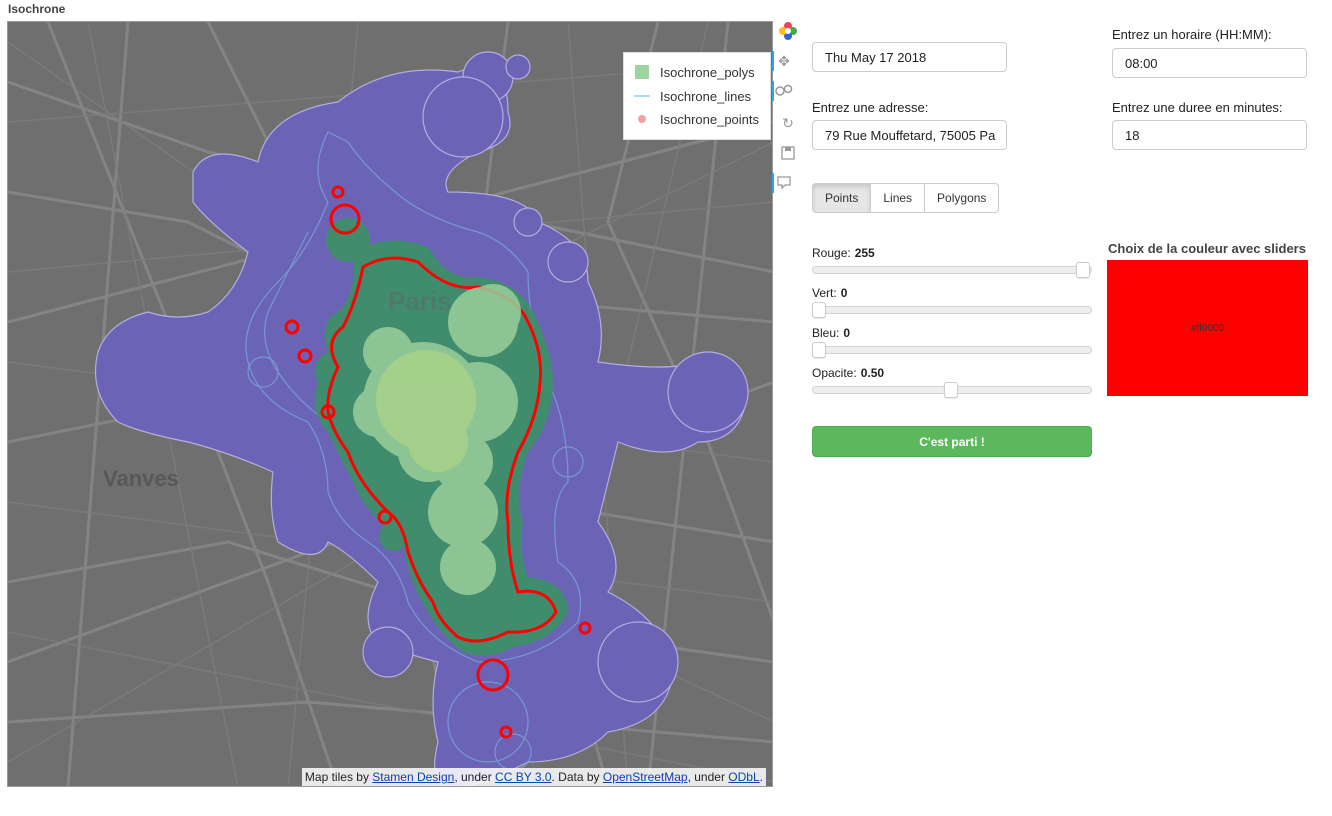 The width and height of the screenshot is (1332, 816). I want to click on legend-swatch-polys, so click(642, 72).